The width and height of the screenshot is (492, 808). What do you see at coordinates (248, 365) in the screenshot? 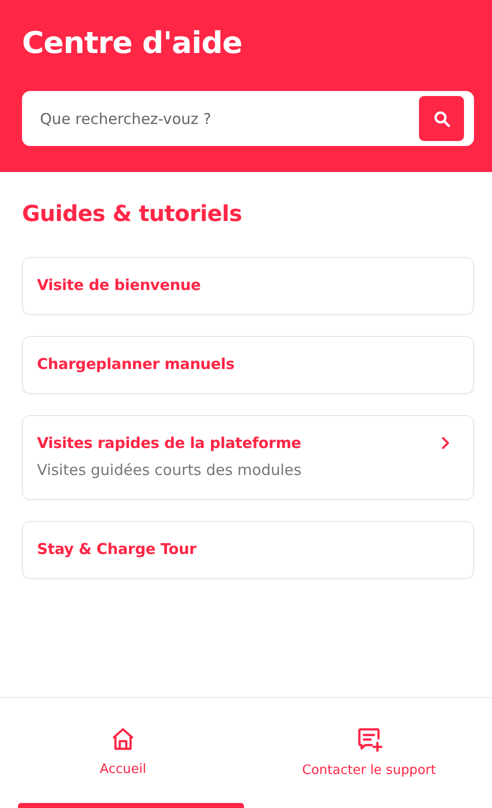
I see `guide-card: Chargeplanner manuels` at bounding box center [248, 365].